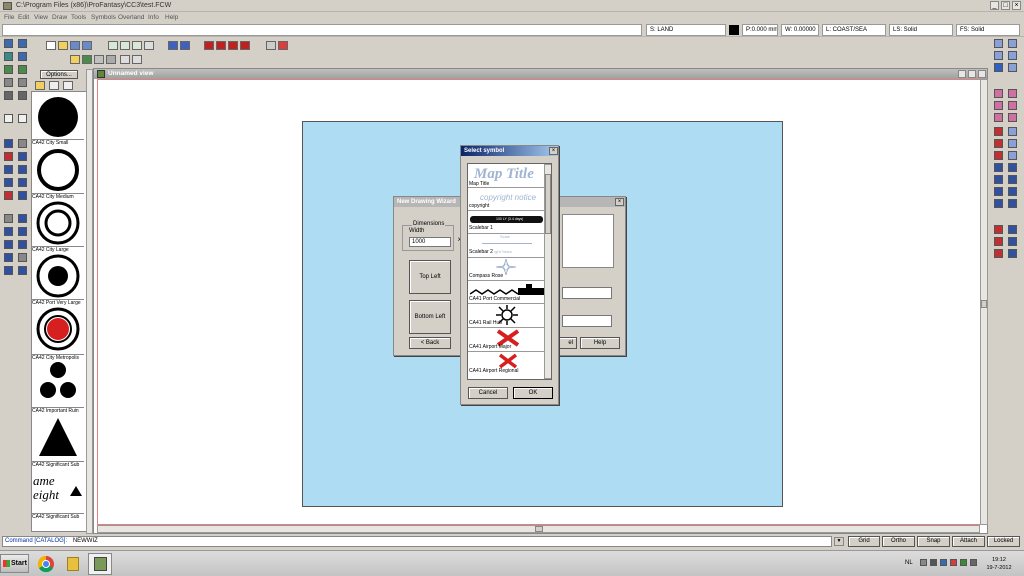  What do you see at coordinates (547, 271) in the screenshot?
I see `symbol-list-scrollbar` at bounding box center [547, 271].